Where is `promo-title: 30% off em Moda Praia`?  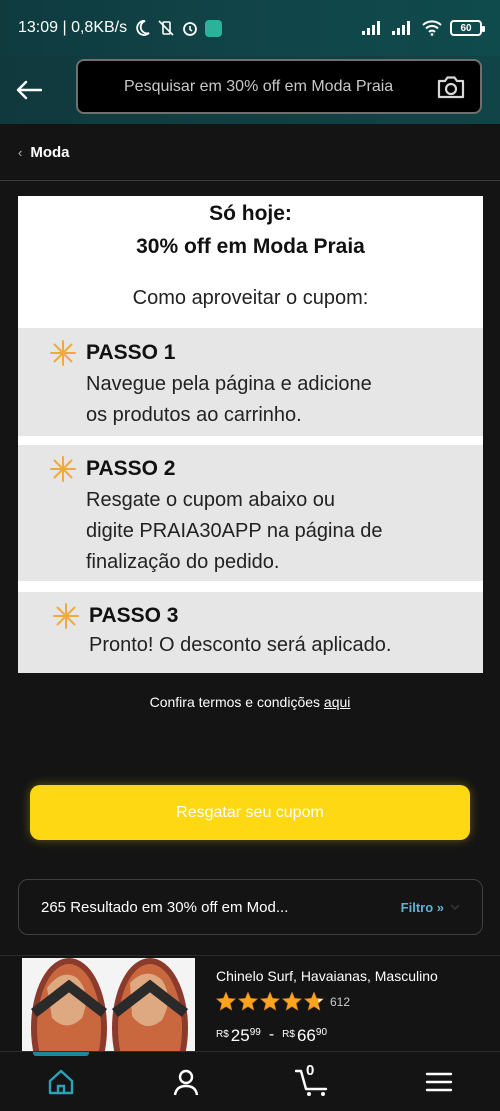
promo-title: 30% off em Moda Praia is located at coordinates (250, 246).